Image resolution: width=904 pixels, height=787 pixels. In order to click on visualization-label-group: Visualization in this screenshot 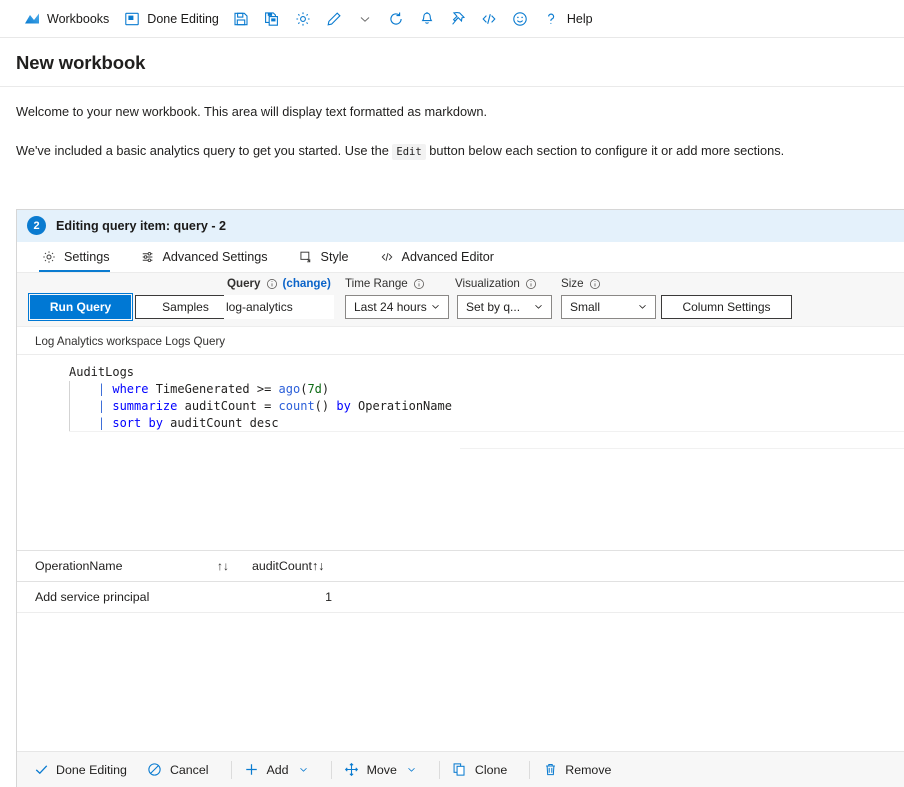, I will do `click(496, 283)`.